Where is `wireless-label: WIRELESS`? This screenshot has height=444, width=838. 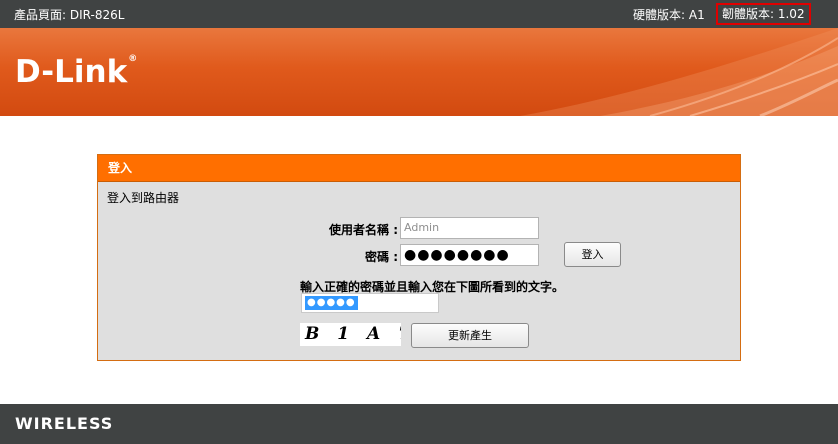 wireless-label: WIRELESS is located at coordinates (64, 423).